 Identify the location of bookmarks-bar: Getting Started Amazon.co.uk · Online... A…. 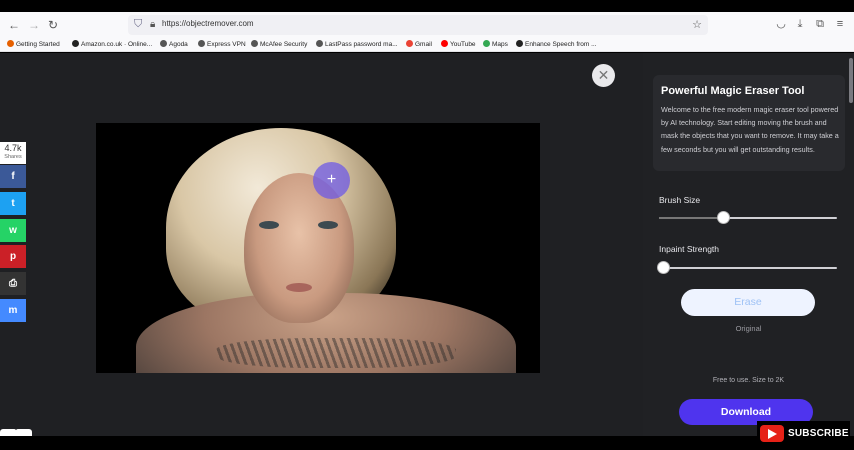
(427, 45).